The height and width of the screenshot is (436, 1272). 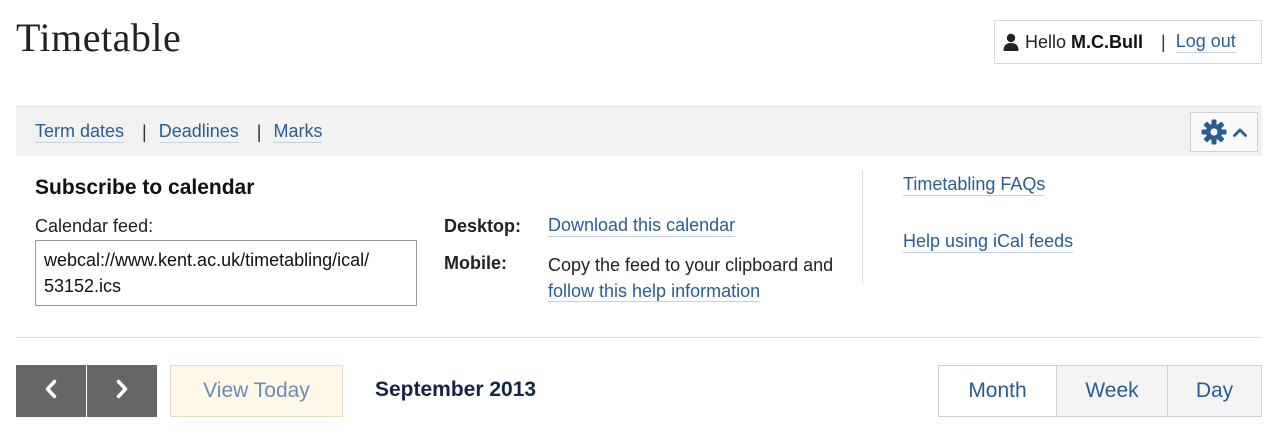 I want to click on previous-button, so click(x=51, y=391).